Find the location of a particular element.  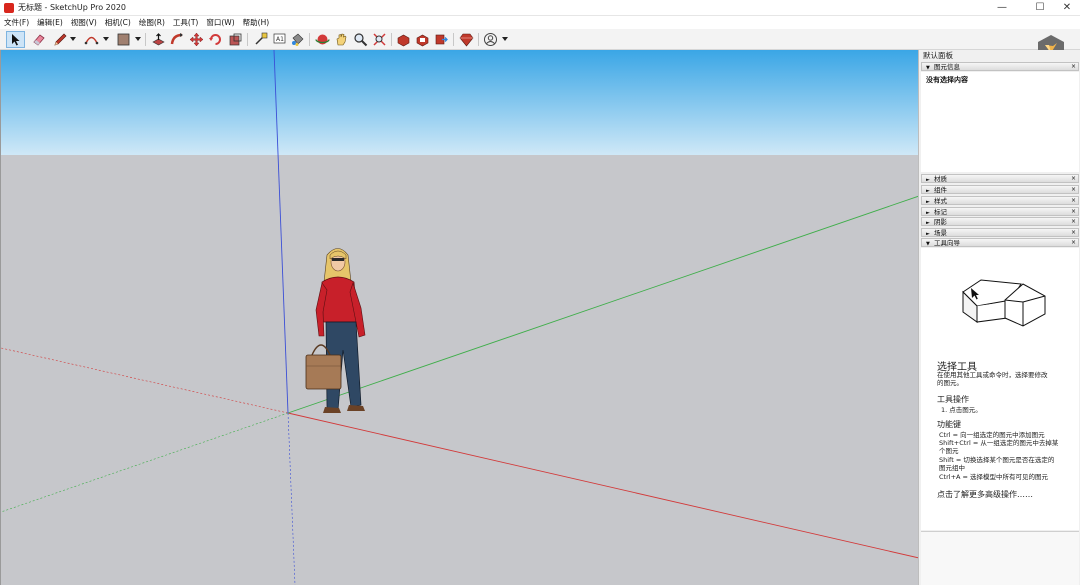

menu-view: 视图(V) is located at coordinates (84, 22).